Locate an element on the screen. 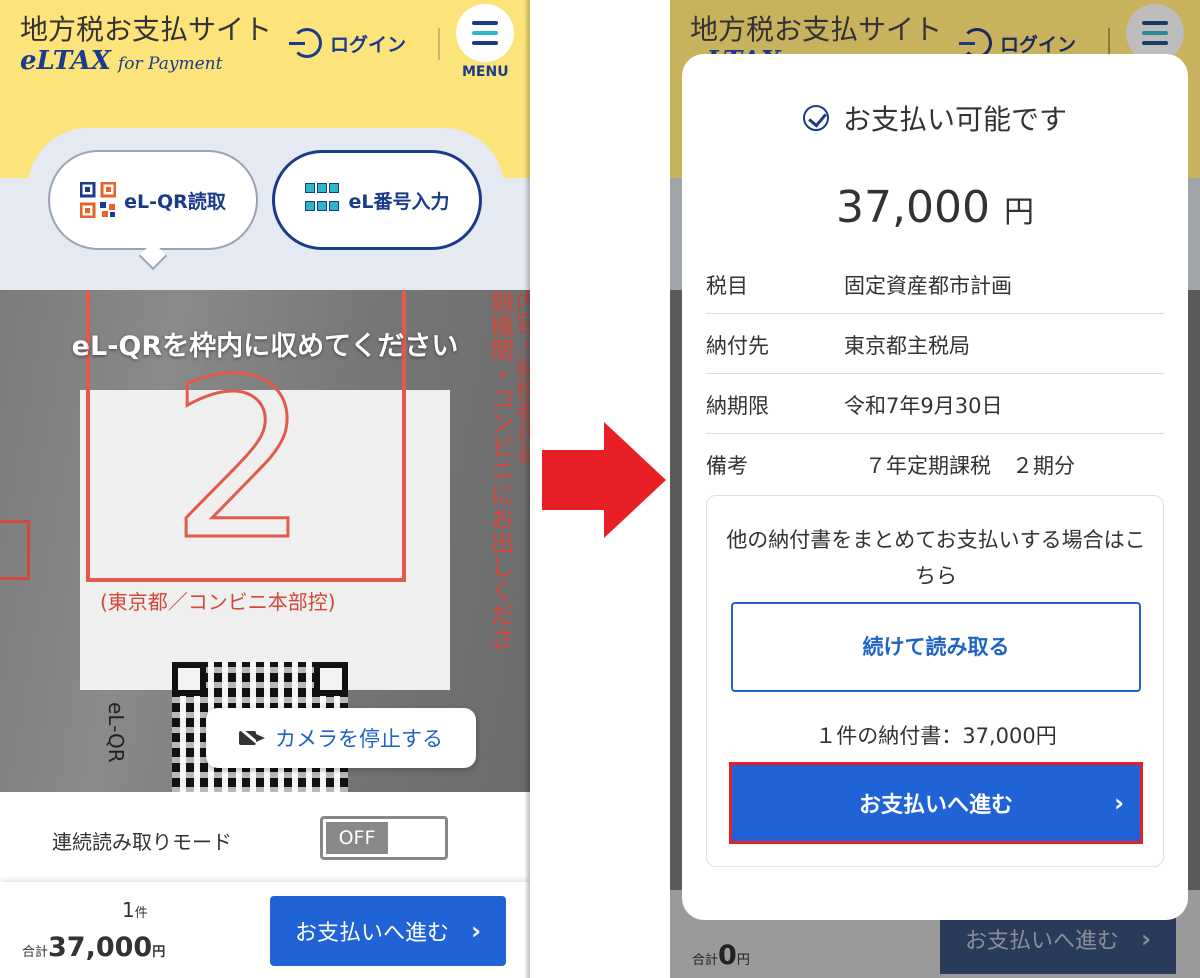 This screenshot has height=978, width=1200. continue-scan-button: 続けて読み取る is located at coordinates (936, 647).